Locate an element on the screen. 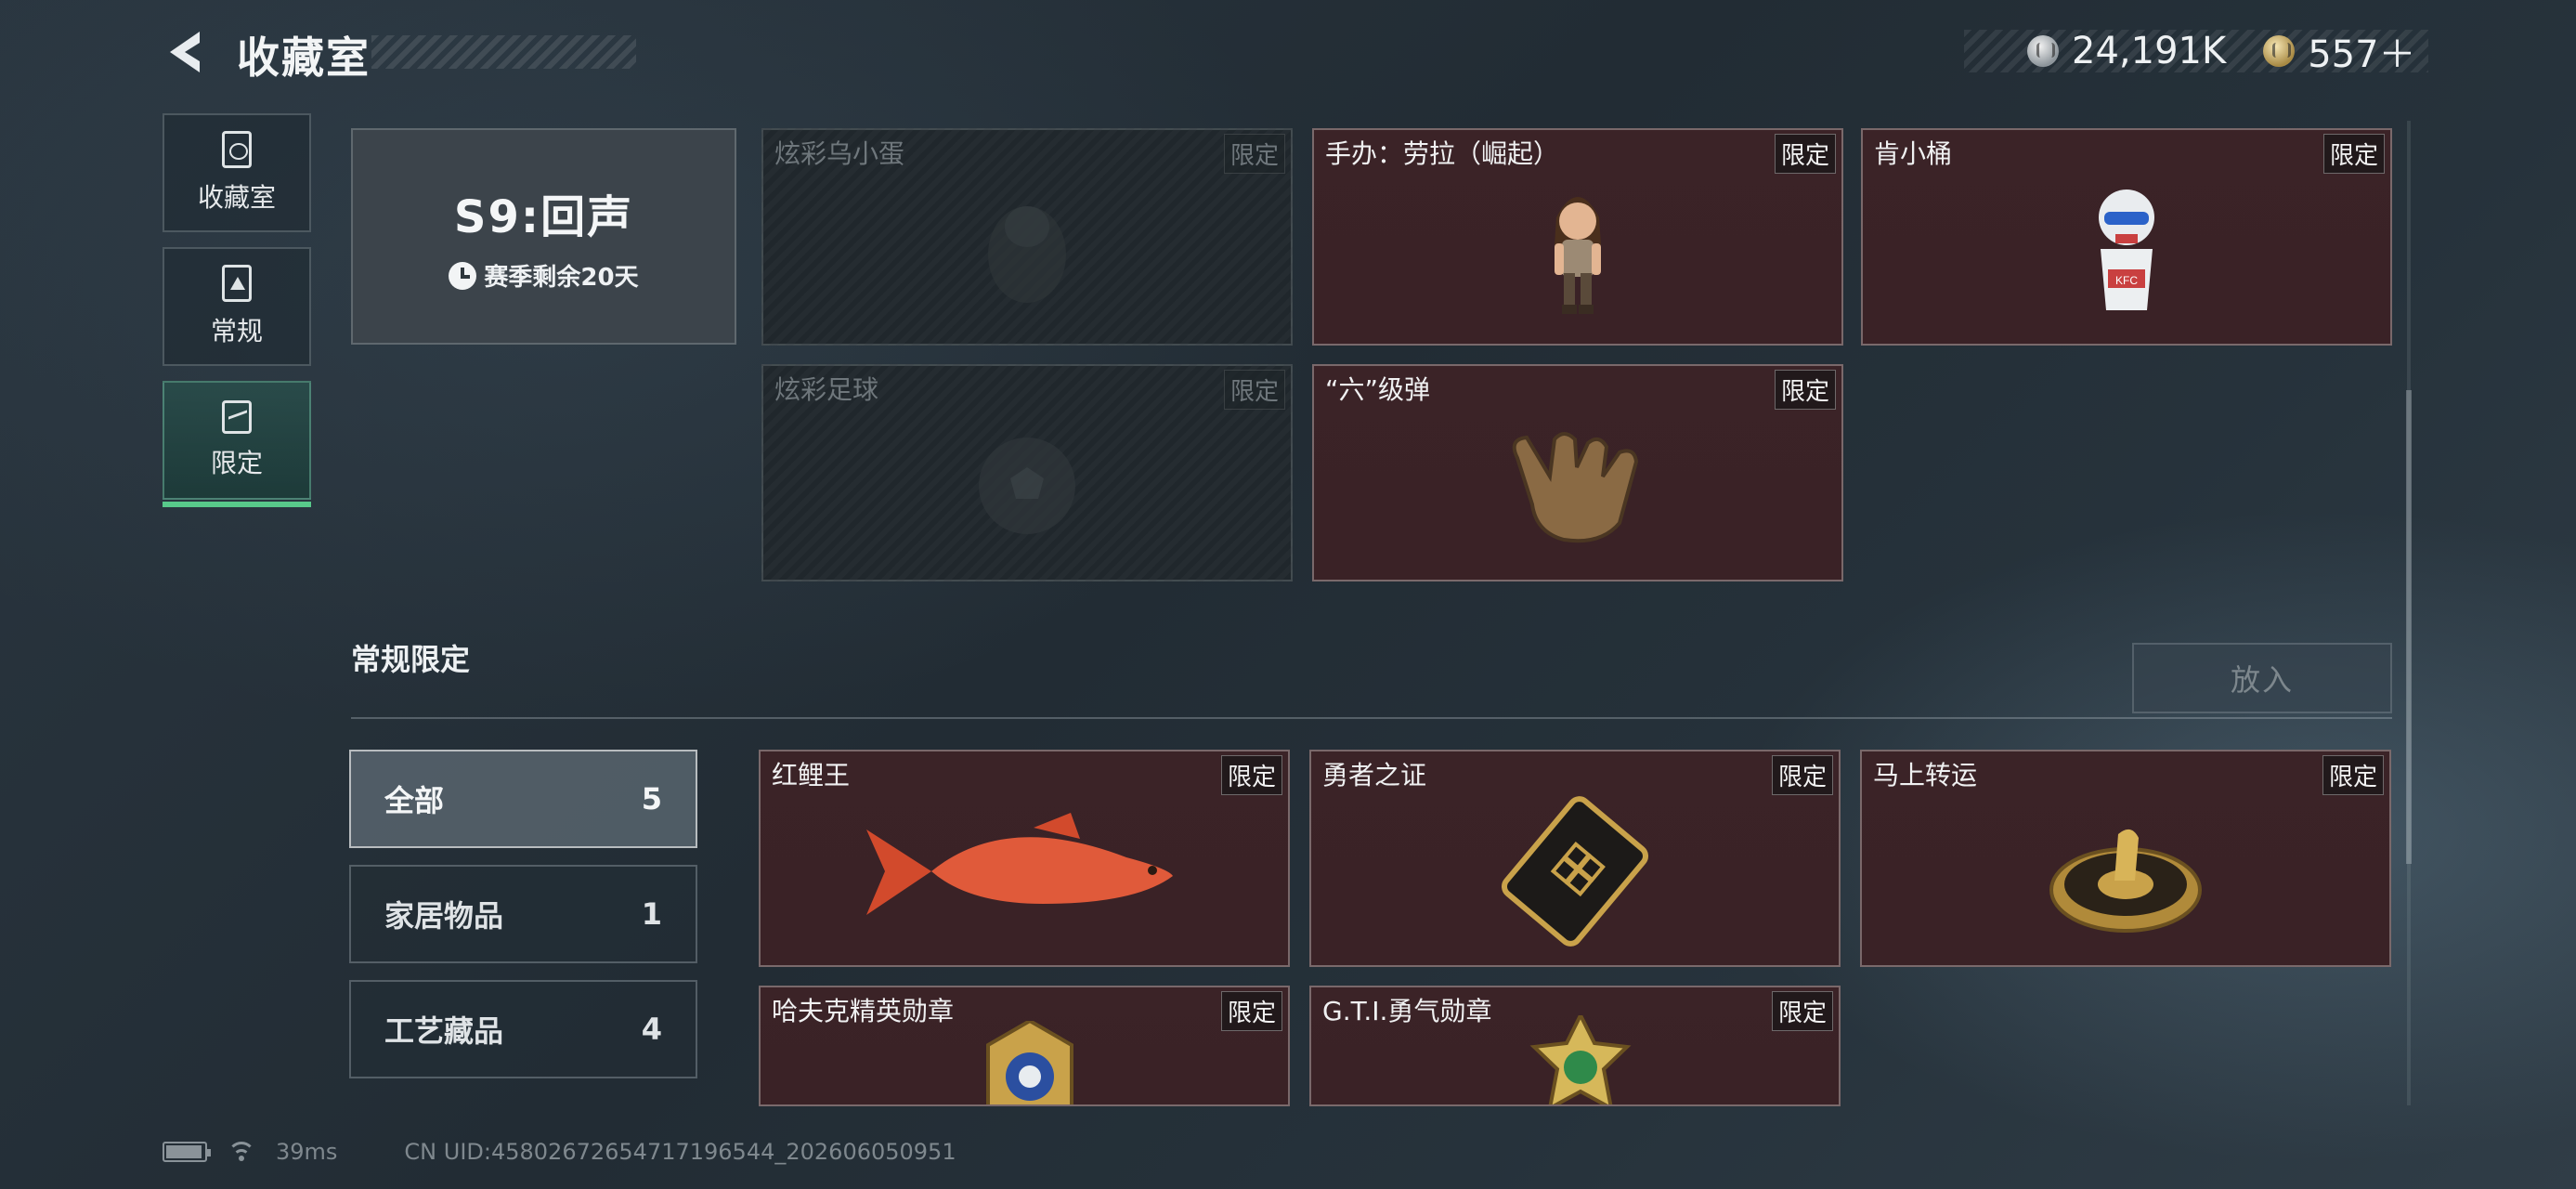 The height and width of the screenshot is (1189, 2576). egg-figure-icon is located at coordinates (1027, 254).